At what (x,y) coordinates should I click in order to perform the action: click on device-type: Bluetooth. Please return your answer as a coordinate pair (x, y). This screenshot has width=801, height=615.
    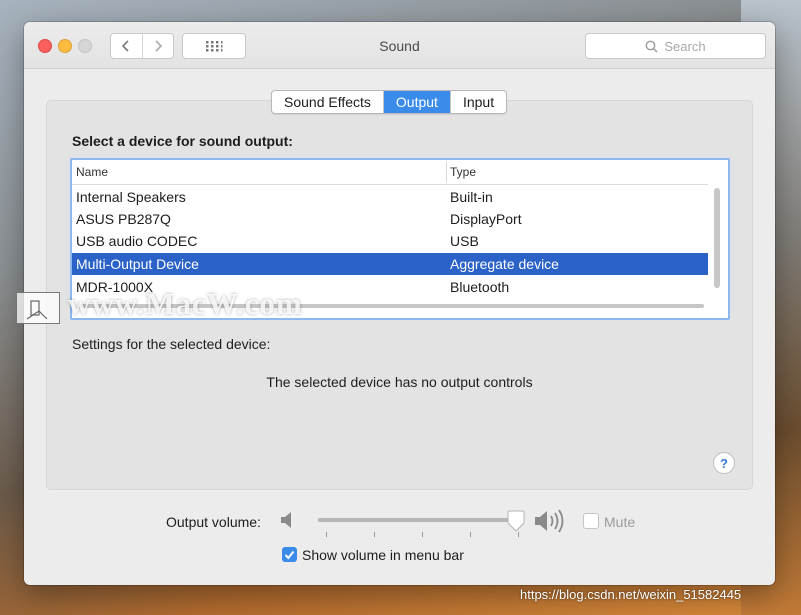
    Looking at the image, I should click on (480, 287).